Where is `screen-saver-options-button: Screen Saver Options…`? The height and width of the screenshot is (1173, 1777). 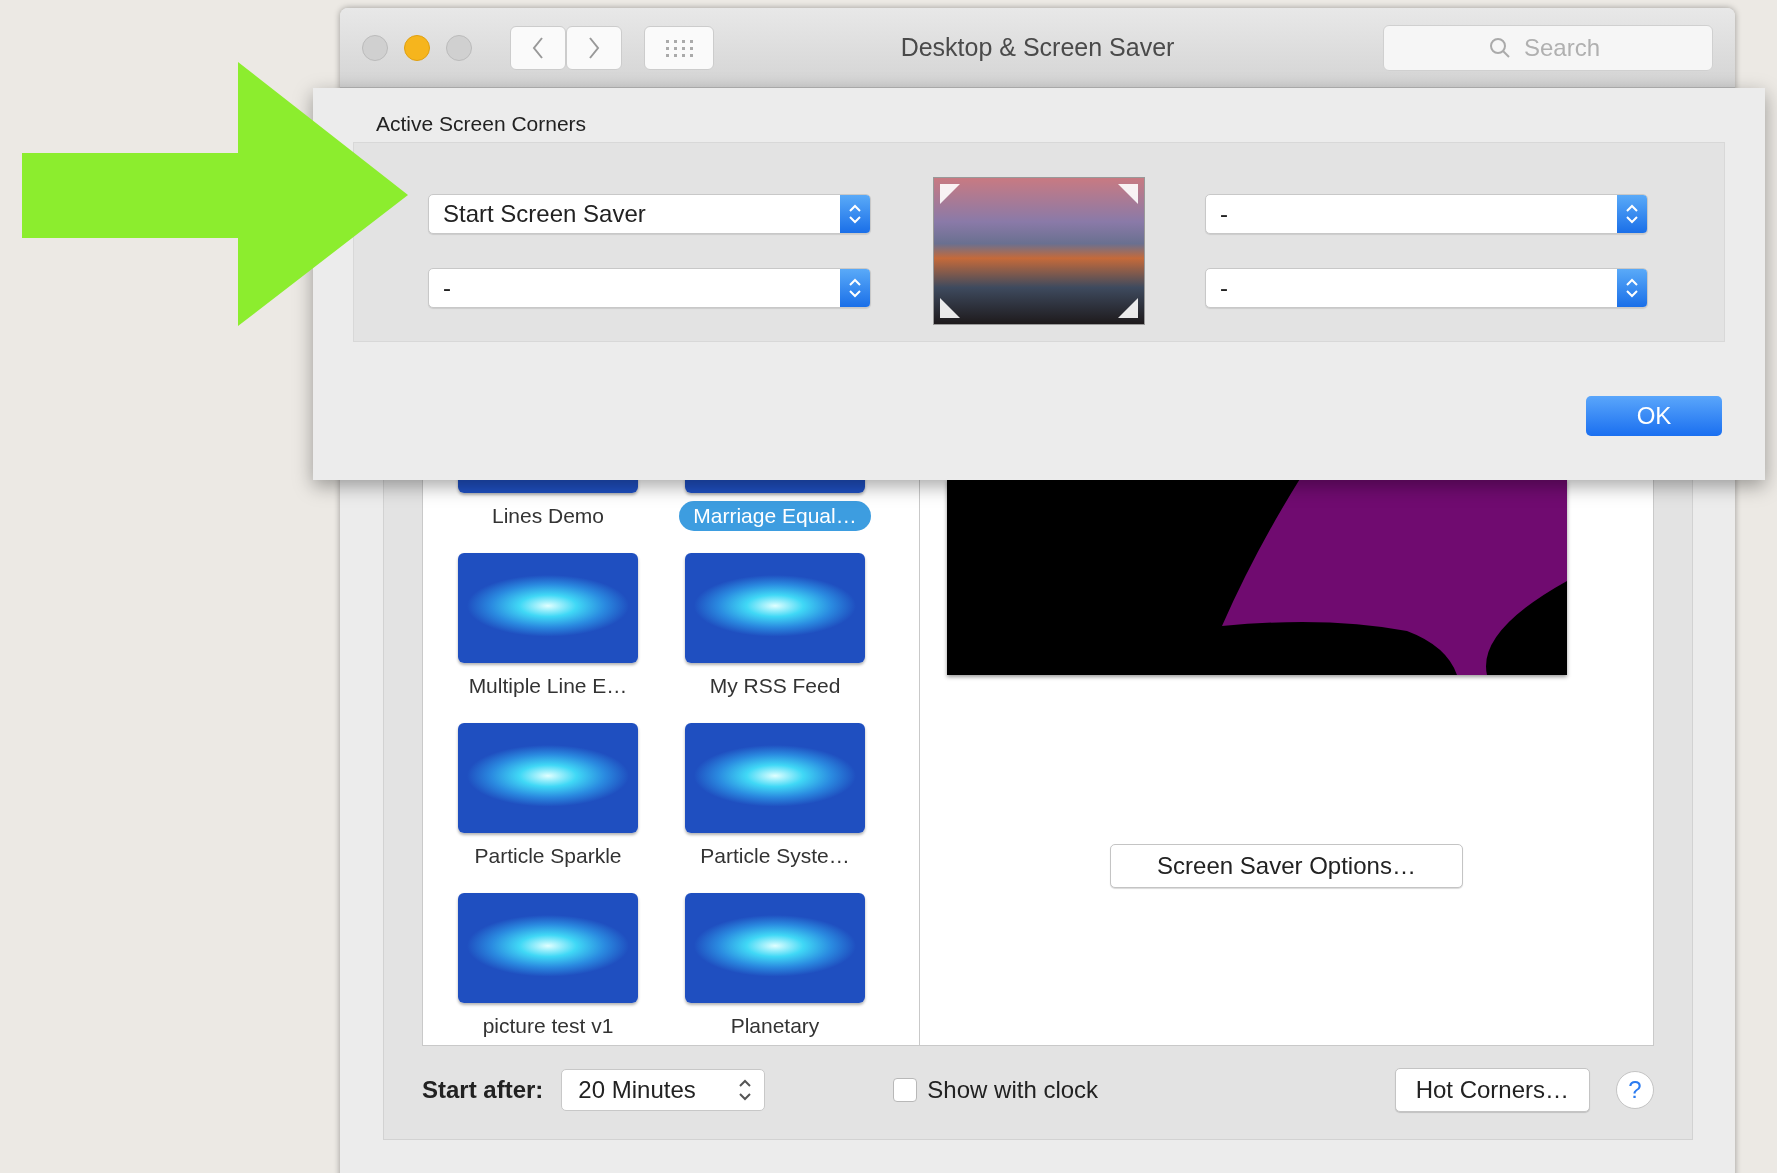 screen-saver-options-button: Screen Saver Options… is located at coordinates (1286, 866).